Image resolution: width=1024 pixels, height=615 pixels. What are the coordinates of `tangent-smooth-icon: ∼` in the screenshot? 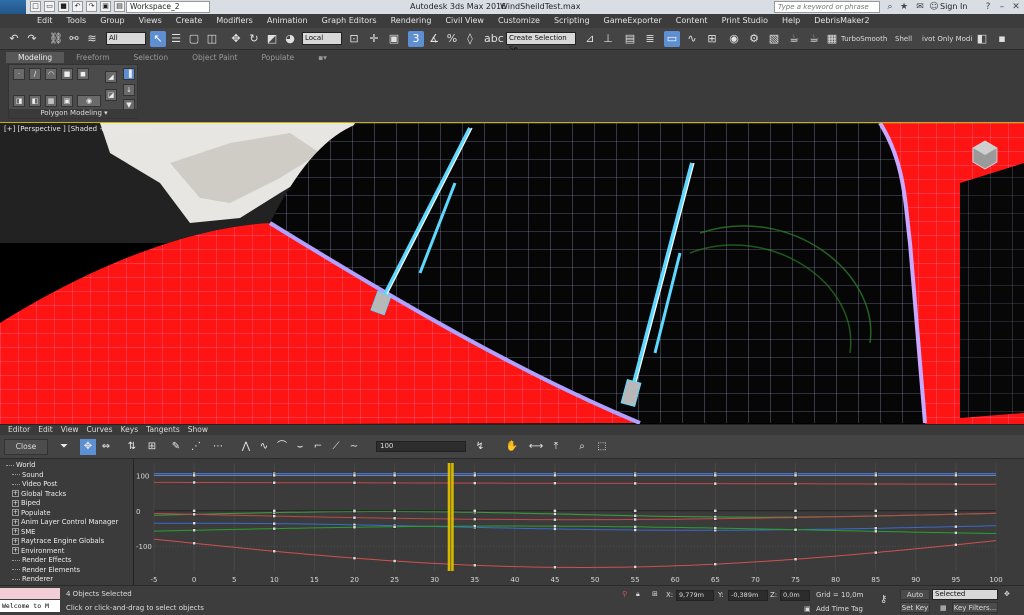 It's located at (354, 447).